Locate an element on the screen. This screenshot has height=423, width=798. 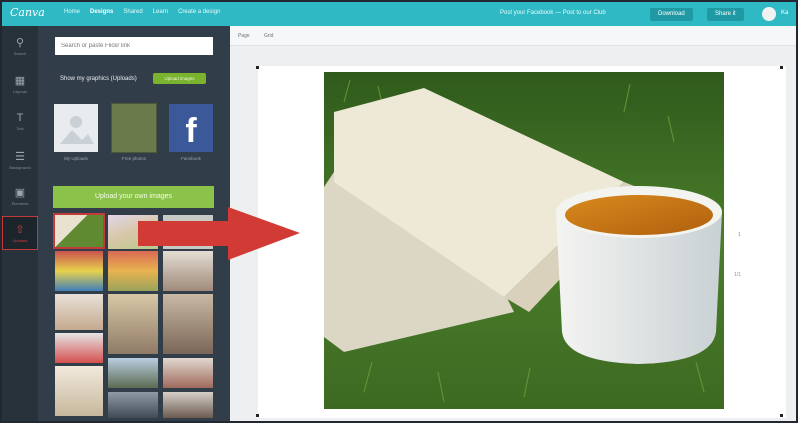
filter-label: Show my graphics (Uploads) is located at coordinates (98, 79).